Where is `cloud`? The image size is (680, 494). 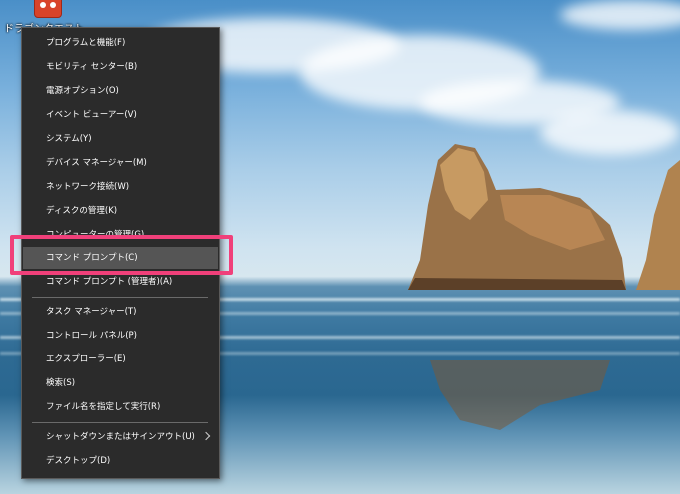
cloud is located at coordinates (620, 15).